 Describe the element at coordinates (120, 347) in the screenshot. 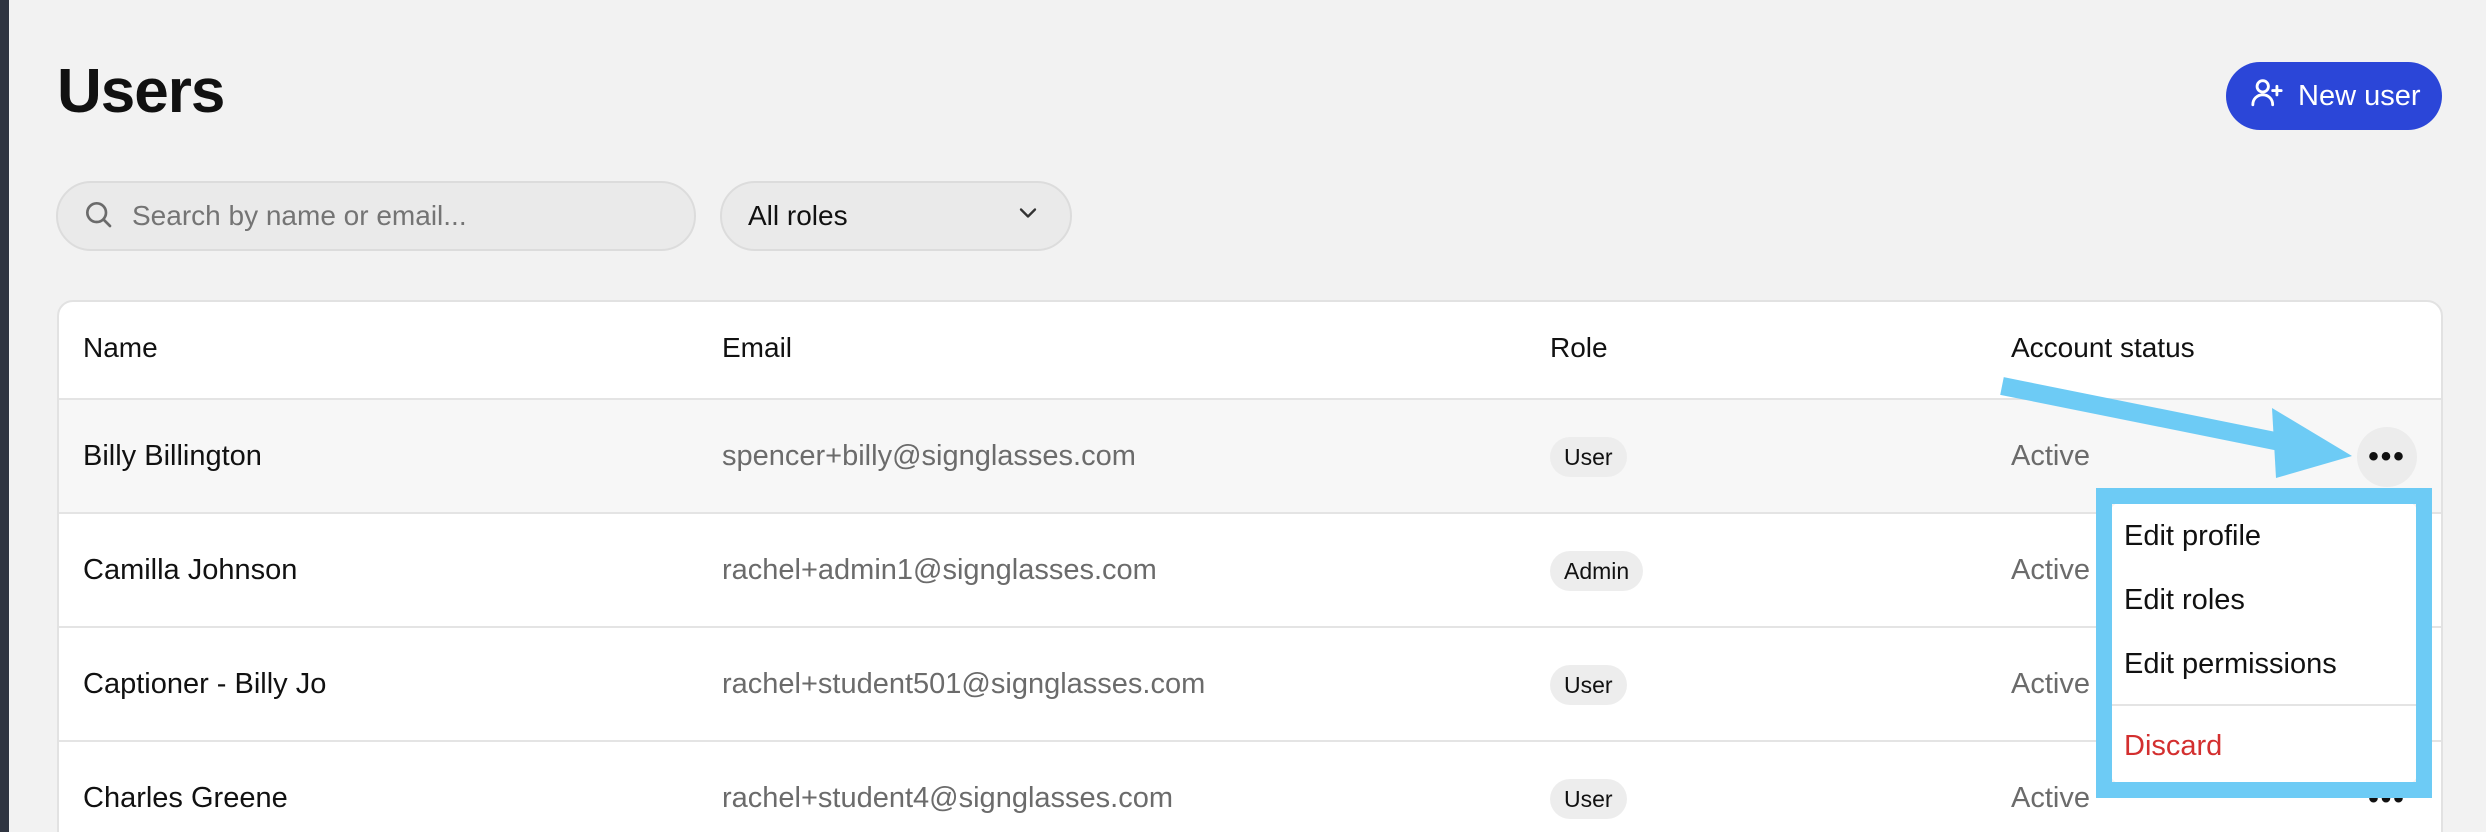

I see `column-header-name: Name` at that location.